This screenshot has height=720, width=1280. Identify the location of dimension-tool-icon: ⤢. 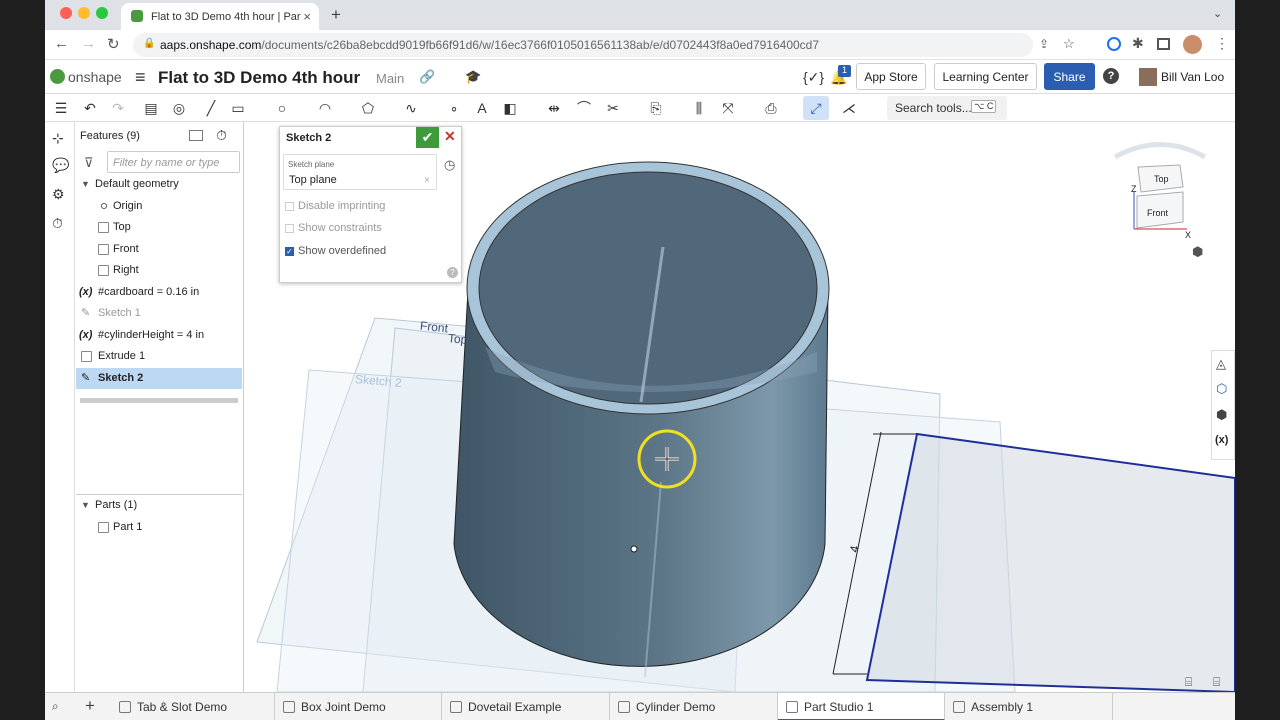
(816, 108).